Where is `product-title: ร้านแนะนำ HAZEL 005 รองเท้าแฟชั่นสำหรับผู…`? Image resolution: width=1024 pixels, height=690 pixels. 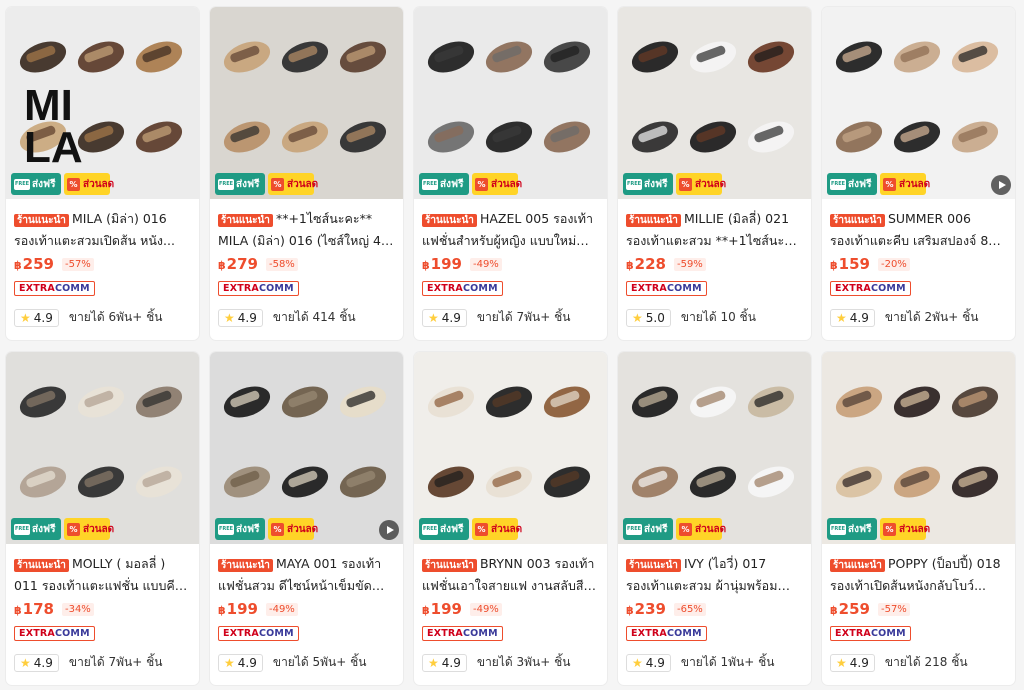
product-title: ร้านแนะนำ HAZEL 005 รองเท้าแฟชั่นสำหรับผู… is located at coordinates (510, 229).